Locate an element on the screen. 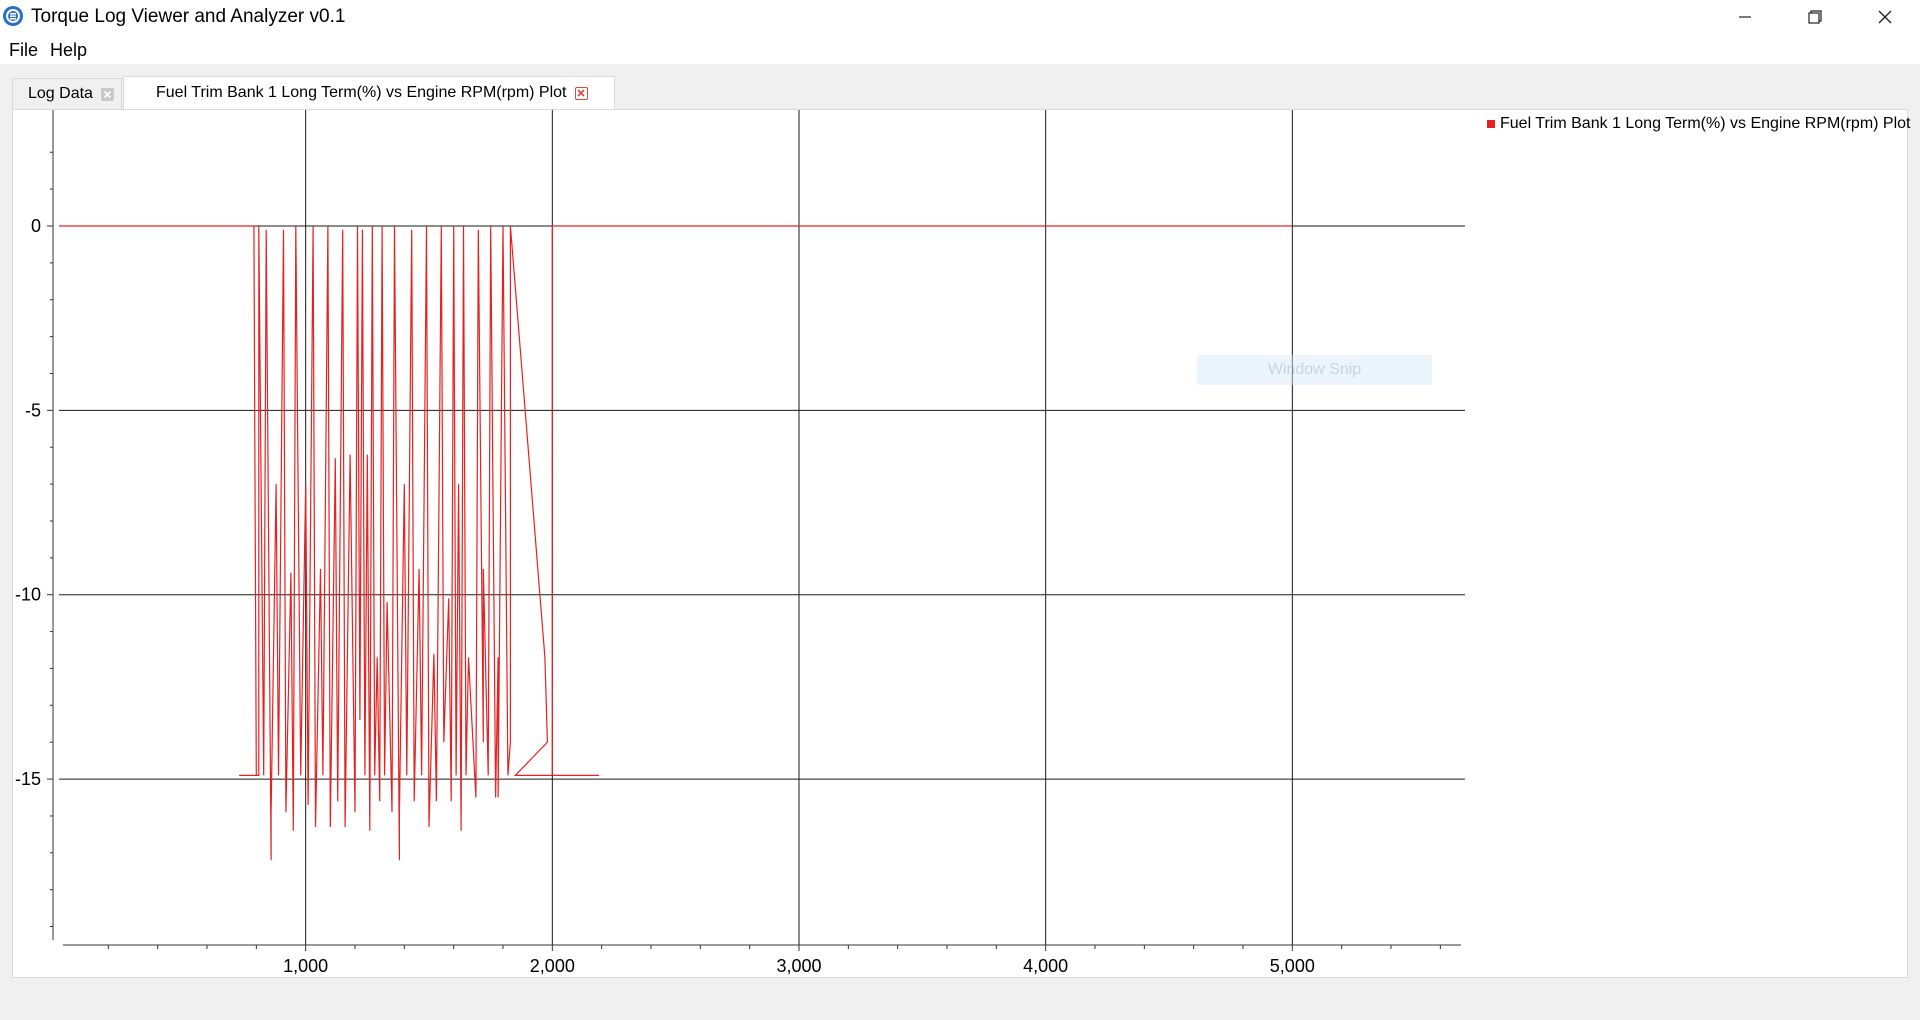  y-tick-label: -5 is located at coordinates (33, 410).